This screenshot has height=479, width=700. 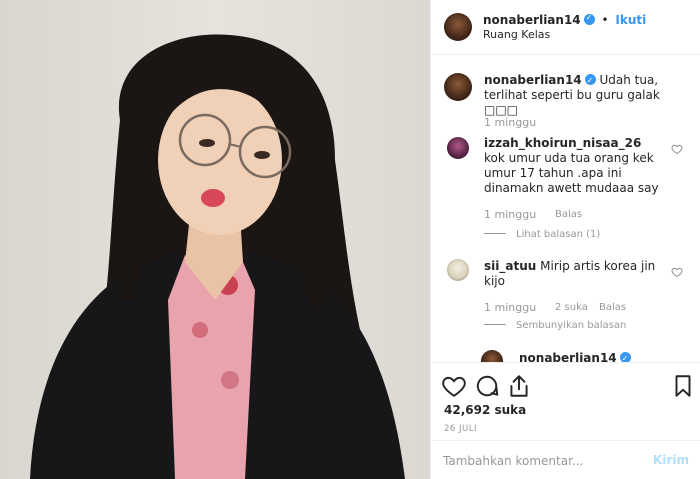 What do you see at coordinates (571, 307) in the screenshot?
I see `comment-likes-count: 2 suka` at bounding box center [571, 307].